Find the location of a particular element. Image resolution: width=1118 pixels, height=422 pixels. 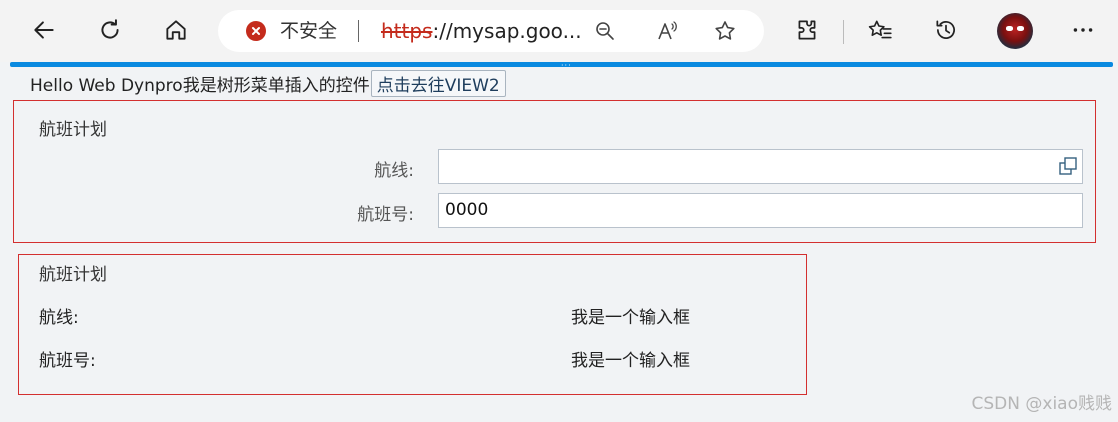

route-input is located at coordinates (760, 166).